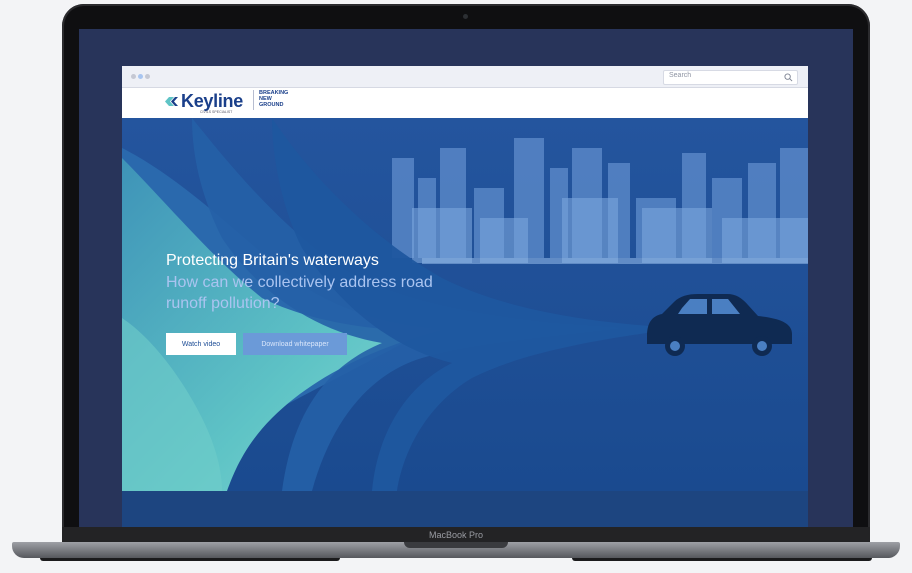  What do you see at coordinates (271, 105) in the screenshot?
I see `campaign-line-3: GROUND` at bounding box center [271, 105].